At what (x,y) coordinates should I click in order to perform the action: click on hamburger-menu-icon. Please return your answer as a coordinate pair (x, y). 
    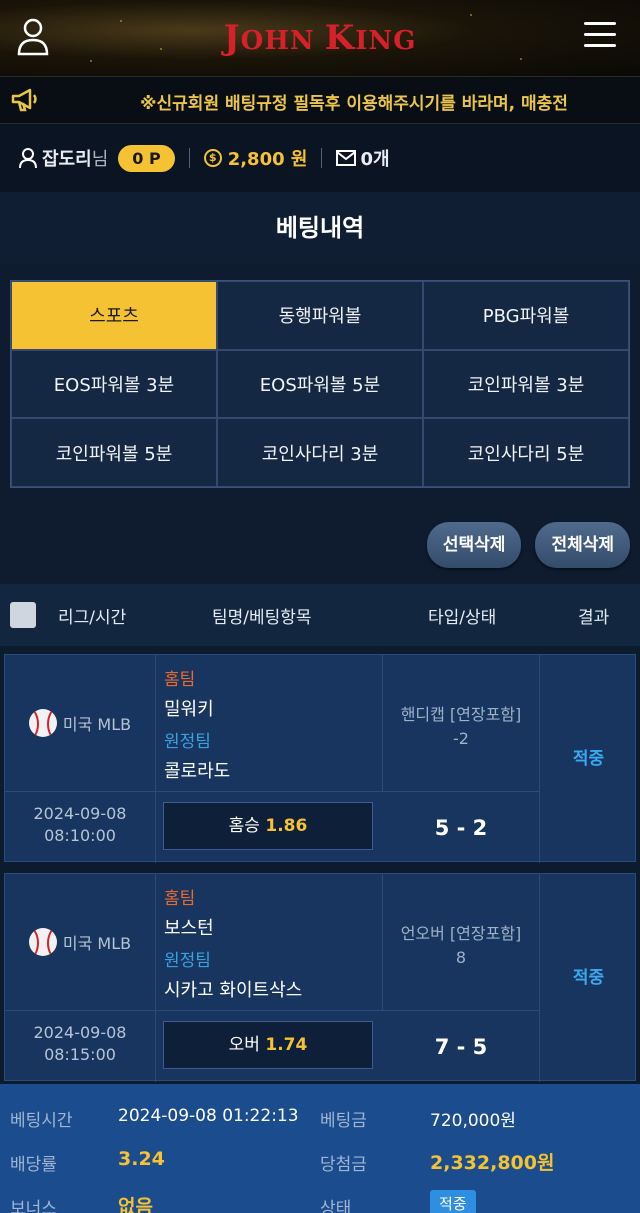
    Looking at the image, I should click on (600, 36).